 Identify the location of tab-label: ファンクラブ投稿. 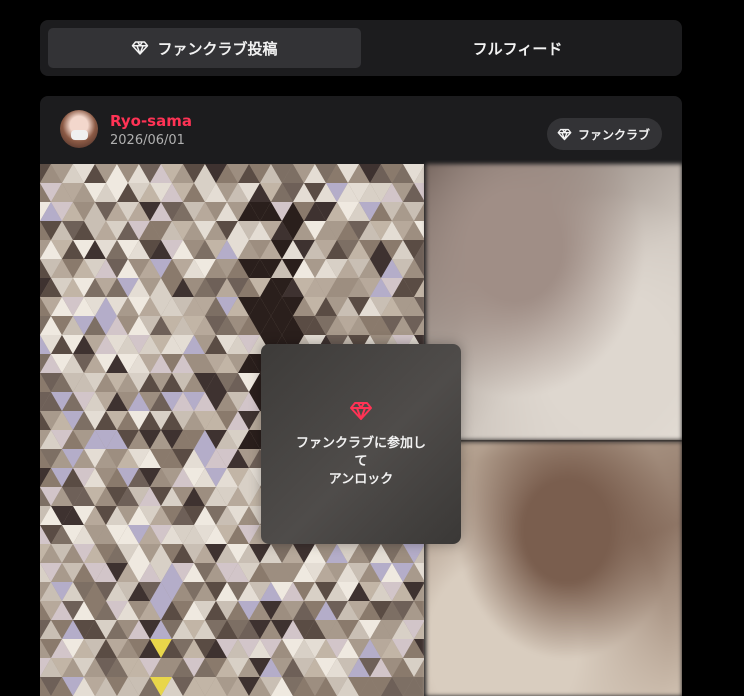
(217, 48).